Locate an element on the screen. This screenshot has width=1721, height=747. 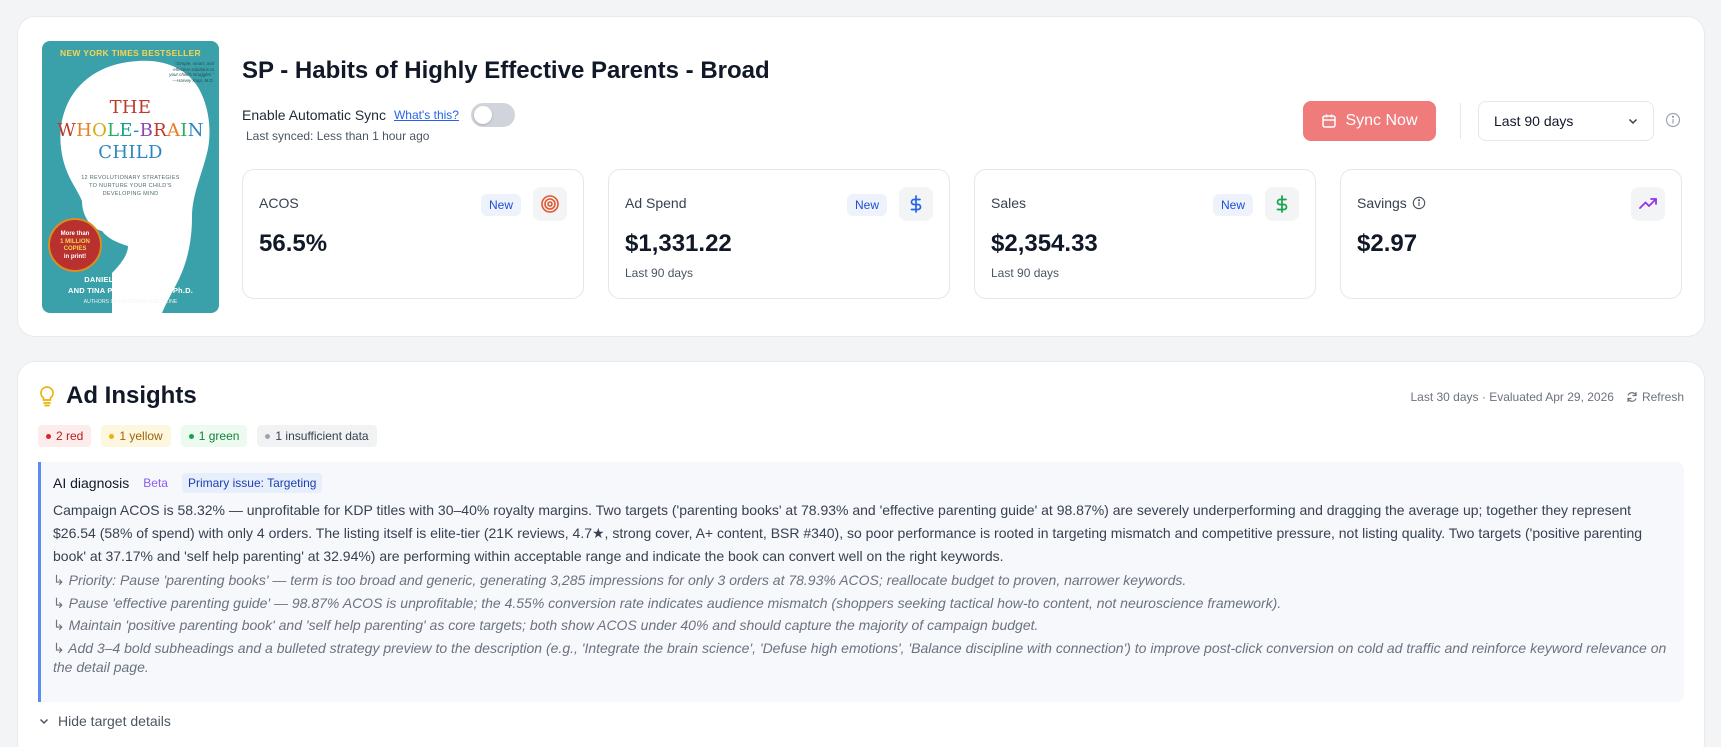
date-range-select: Last 90 days is located at coordinates (1566, 121).